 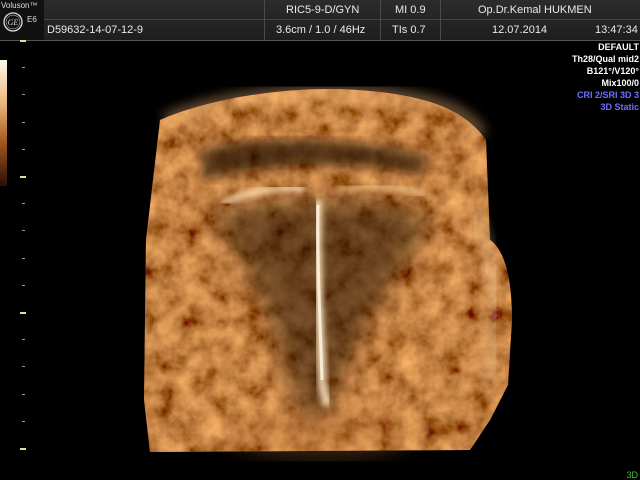 I want to click on lower-glow, so click(x=320, y=435).